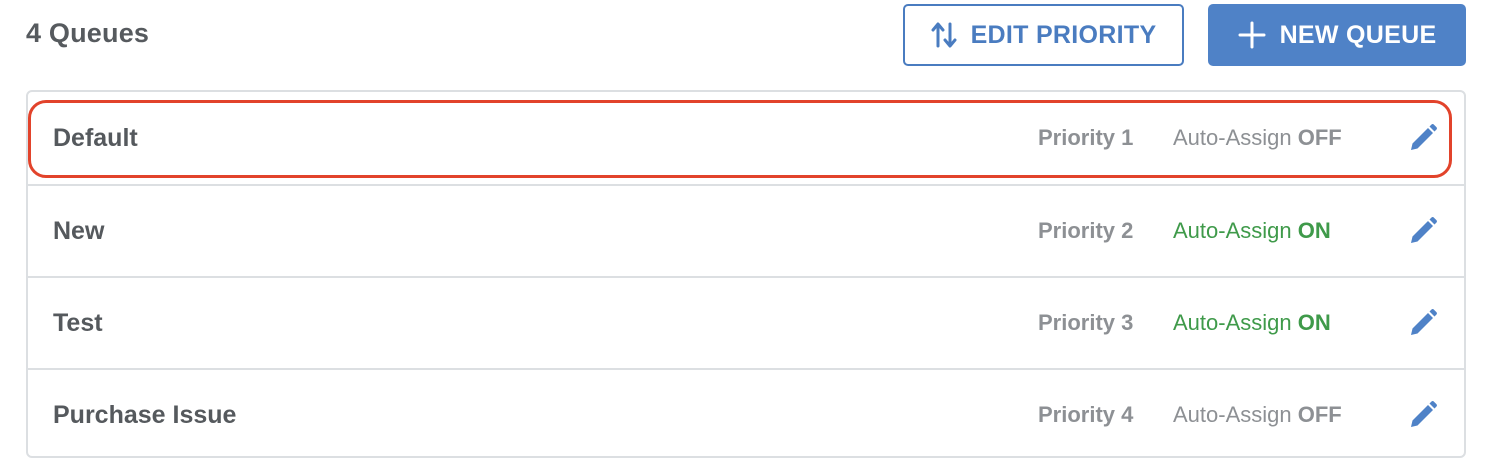  What do you see at coordinates (1063, 34) in the screenshot?
I see `edit-priority-label: EDIT PRIORITY` at bounding box center [1063, 34].